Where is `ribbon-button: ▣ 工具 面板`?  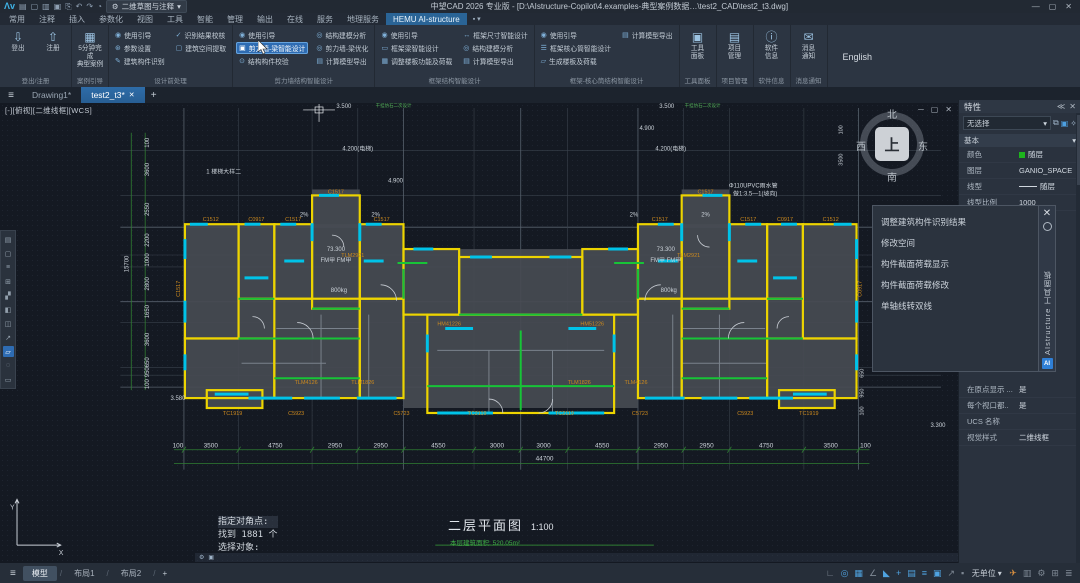
ribbon-button: ▣ 工具 面板 is located at coordinates (698, 44).